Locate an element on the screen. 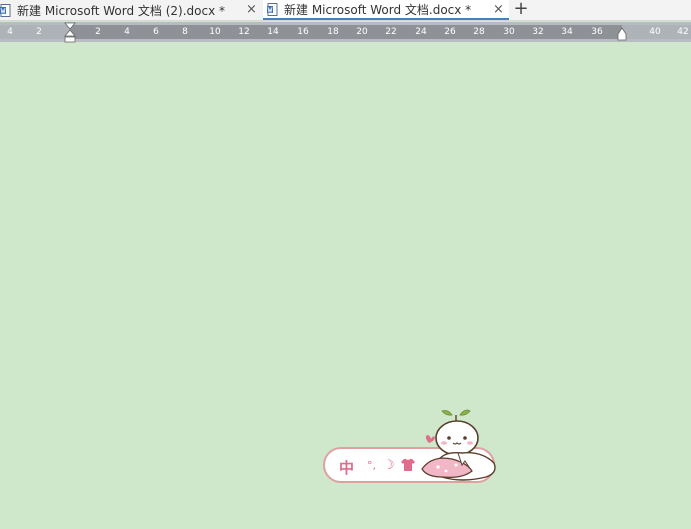  ruler-number: 34 is located at coordinates (567, 32).